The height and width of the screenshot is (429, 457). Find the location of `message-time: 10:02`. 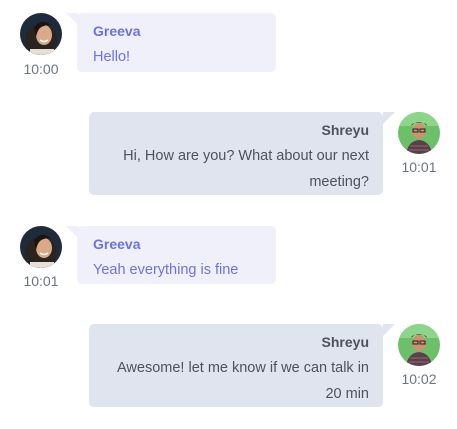

message-time: 10:02 is located at coordinates (419, 379).